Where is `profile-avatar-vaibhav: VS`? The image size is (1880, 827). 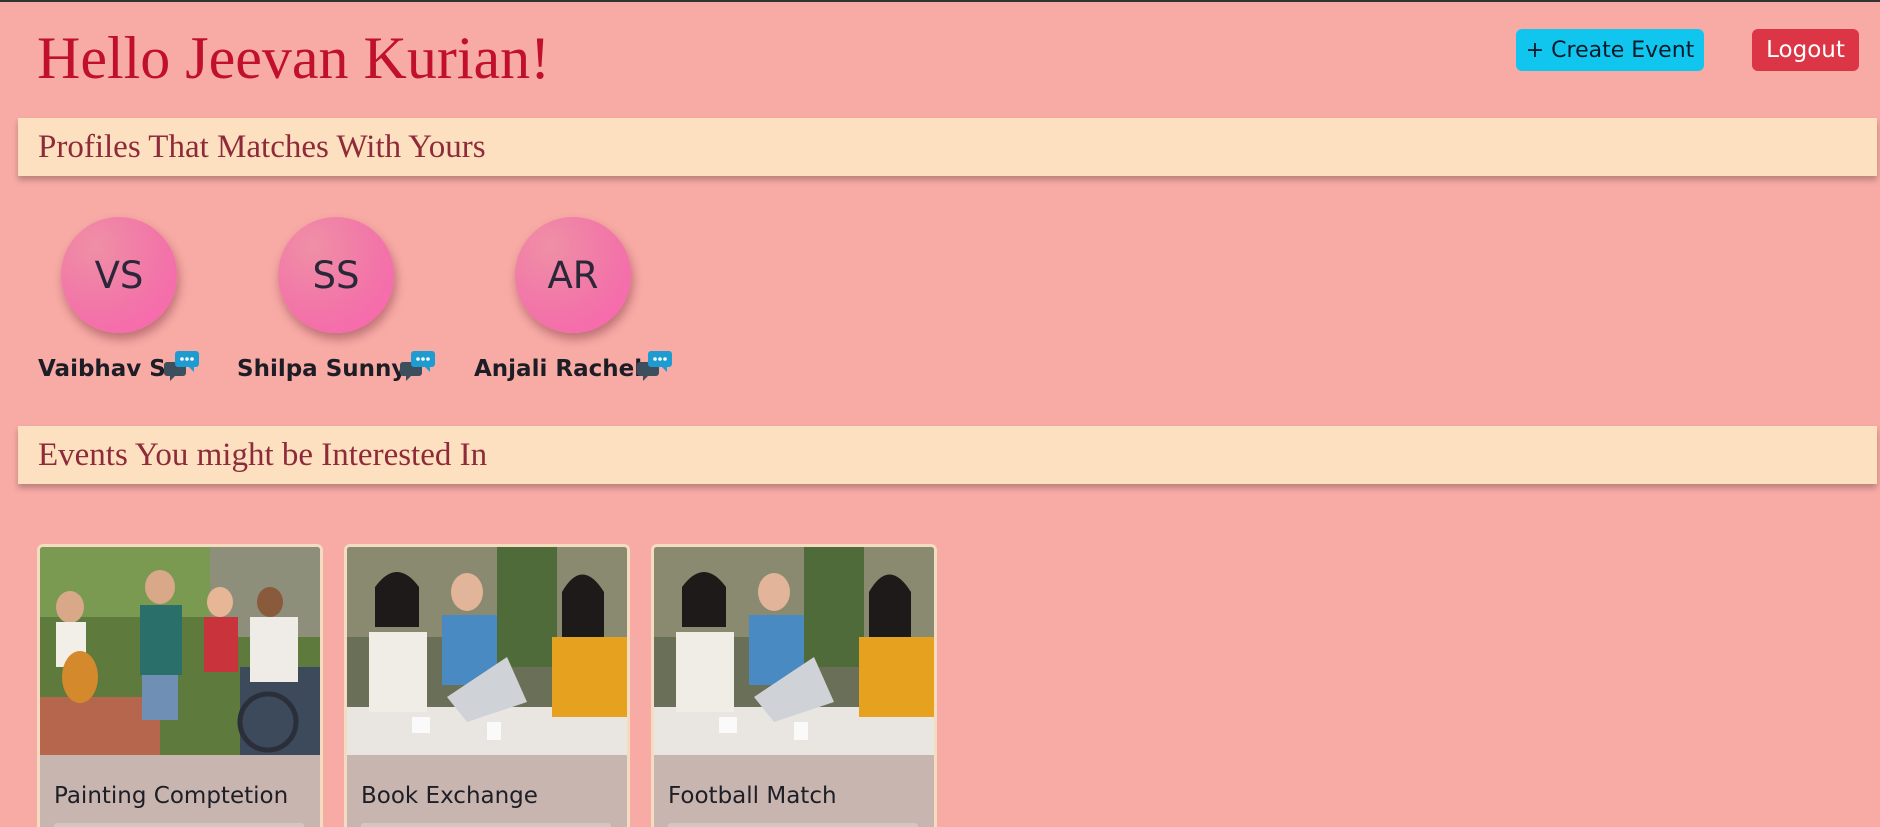 profile-avatar-vaibhav: VS is located at coordinates (119, 275).